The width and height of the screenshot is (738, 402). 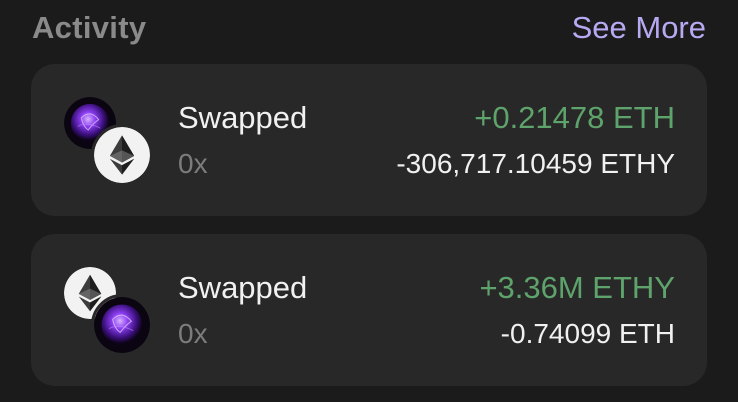 I want to click on activity-header: Activity See More, so click(x=369, y=28).